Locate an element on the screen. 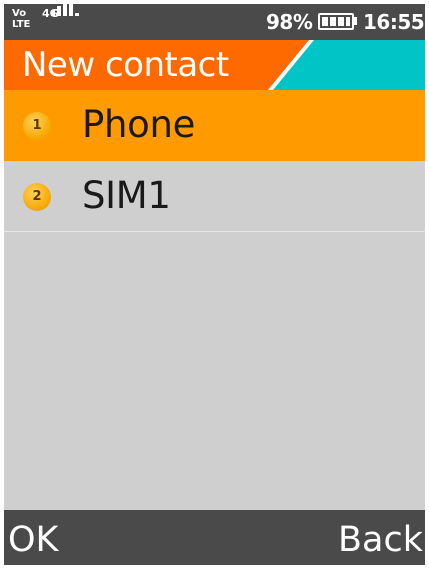  ok-softkey: OK is located at coordinates (33, 540).